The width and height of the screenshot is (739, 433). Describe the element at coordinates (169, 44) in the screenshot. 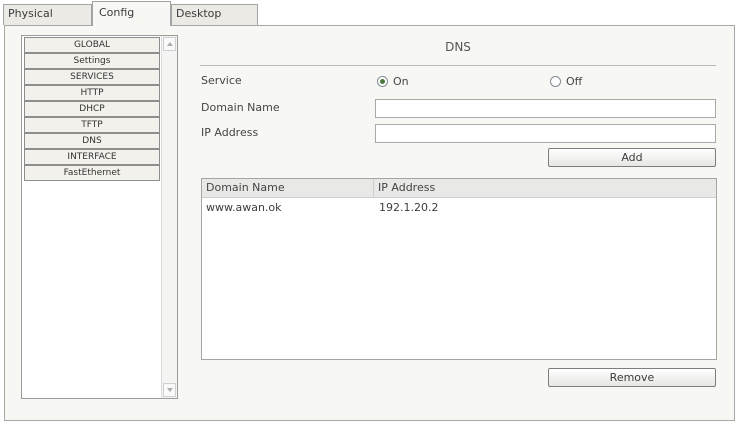

I see `scroll-up-arrow-icon` at that location.